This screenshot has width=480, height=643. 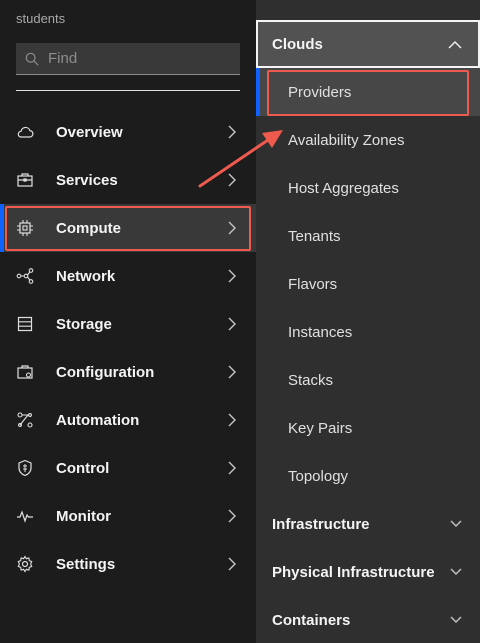 I want to click on nav-item-services: Services, so click(x=128, y=180).